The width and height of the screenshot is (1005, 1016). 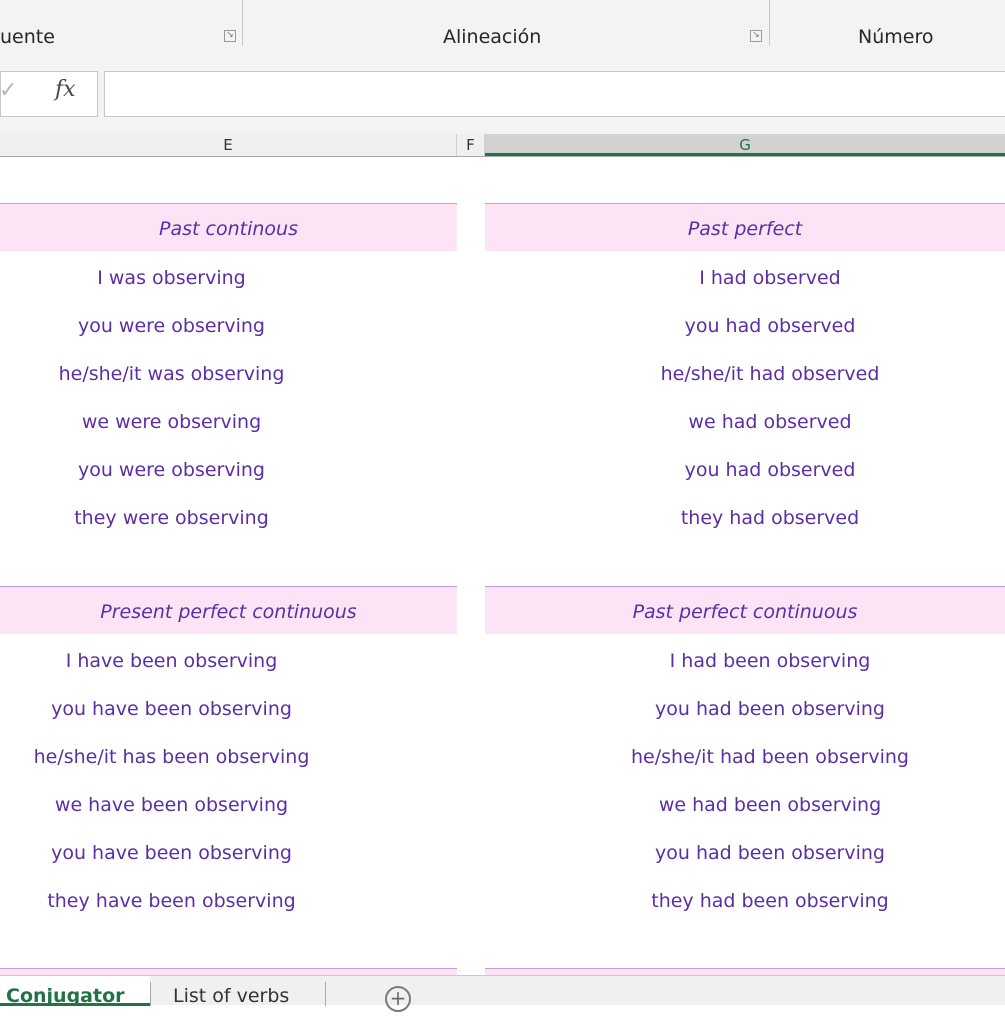 What do you see at coordinates (27, 37) in the screenshot?
I see `ribbon-group-font-label: uente` at bounding box center [27, 37].